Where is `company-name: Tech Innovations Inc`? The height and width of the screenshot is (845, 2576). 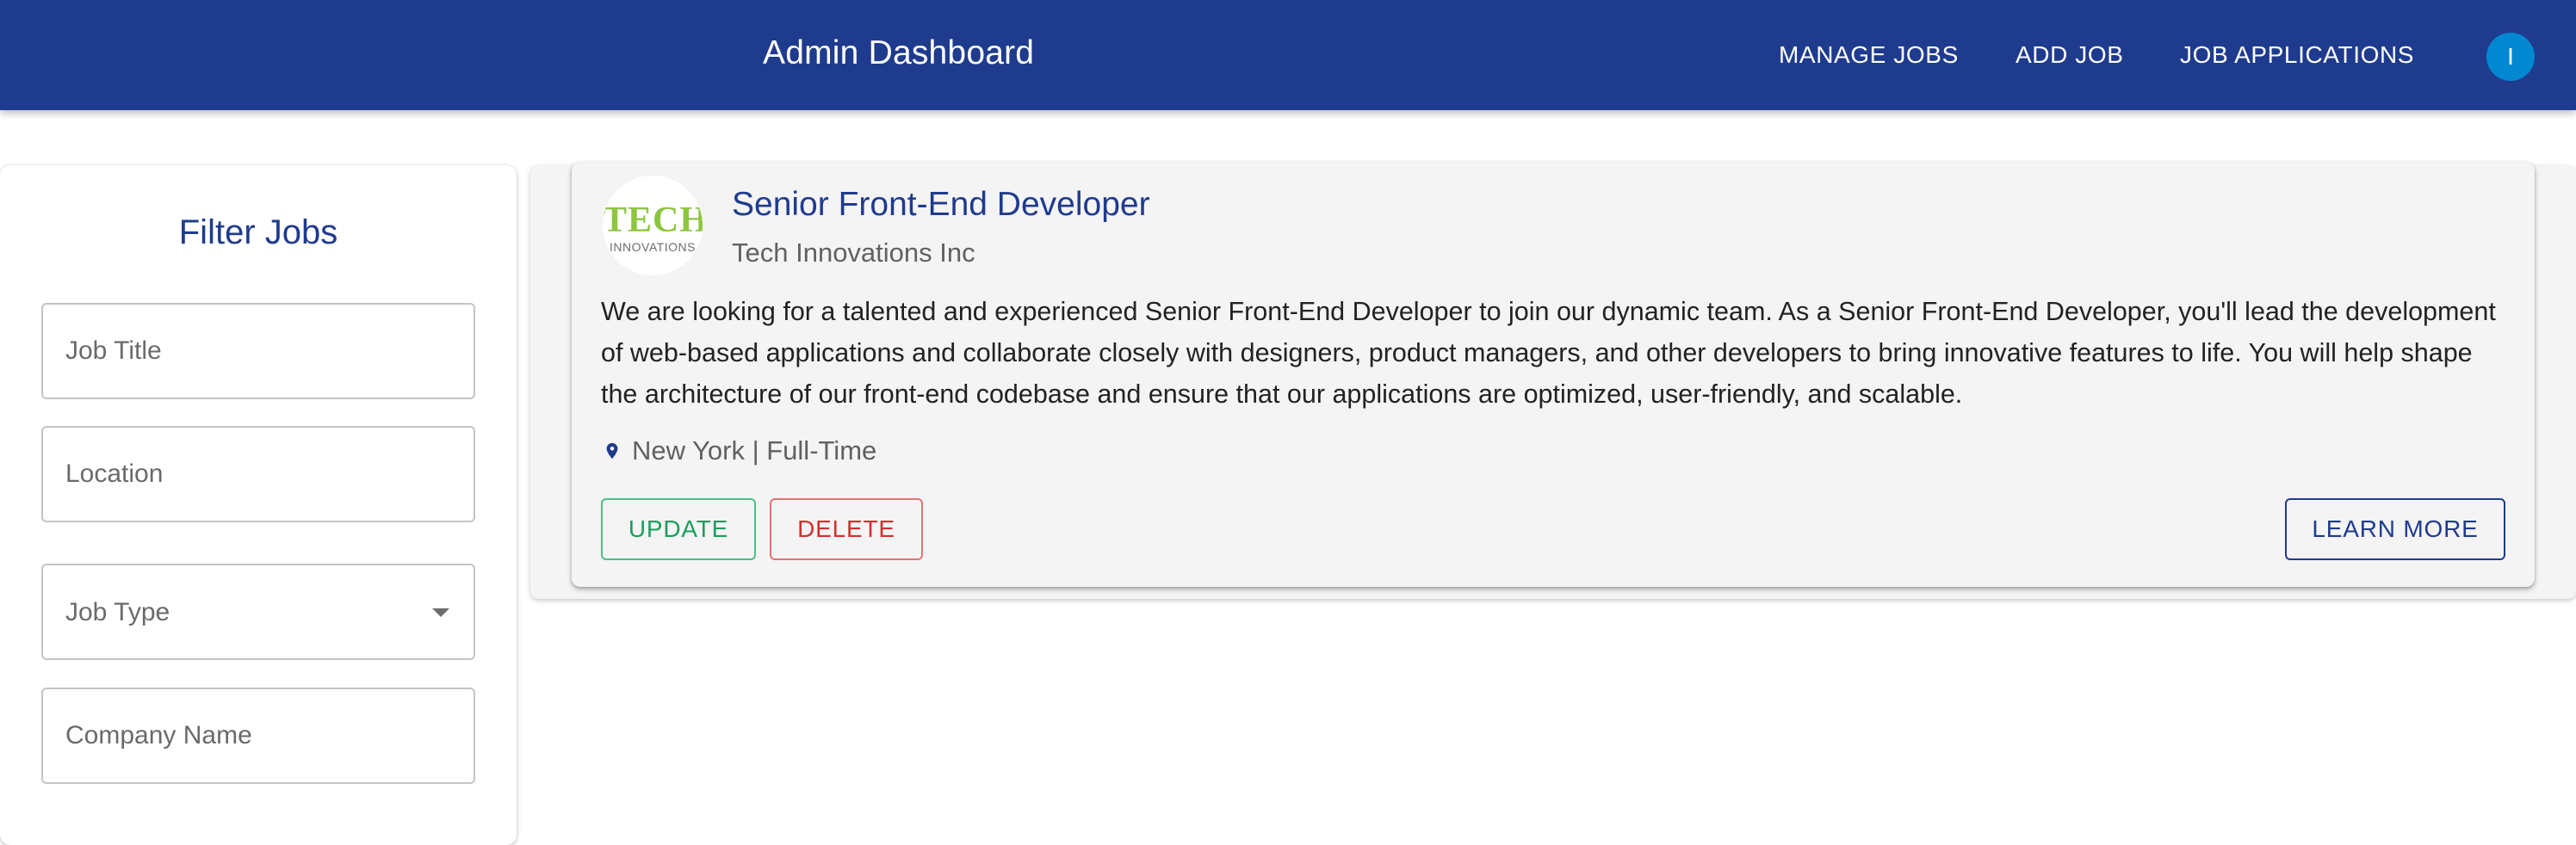
company-name: Tech Innovations Inc is located at coordinates (854, 252).